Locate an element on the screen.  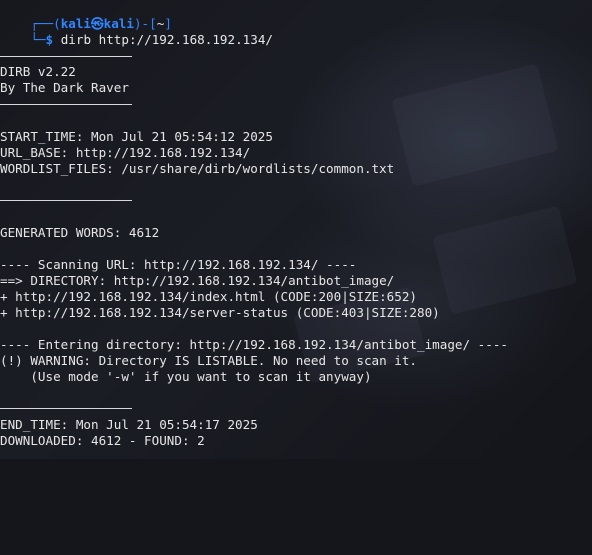
end-time: END_TIME: Mon Jul 21 05:54:17 2025 is located at coordinates (129, 424).